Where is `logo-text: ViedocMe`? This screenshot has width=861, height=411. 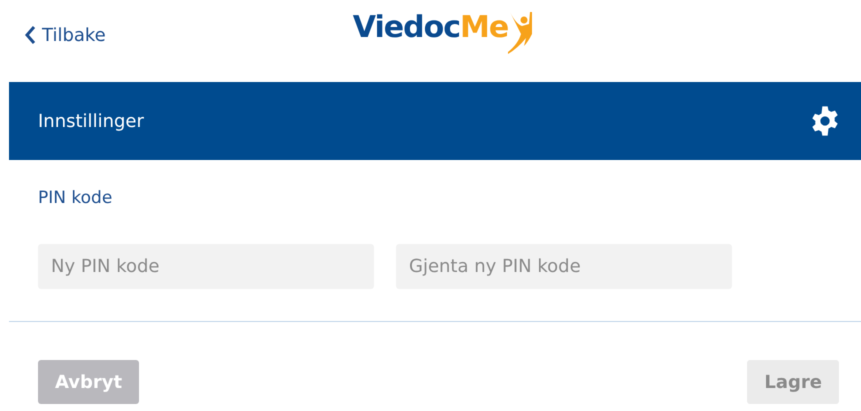 logo-text: ViedocMe is located at coordinates (430, 27).